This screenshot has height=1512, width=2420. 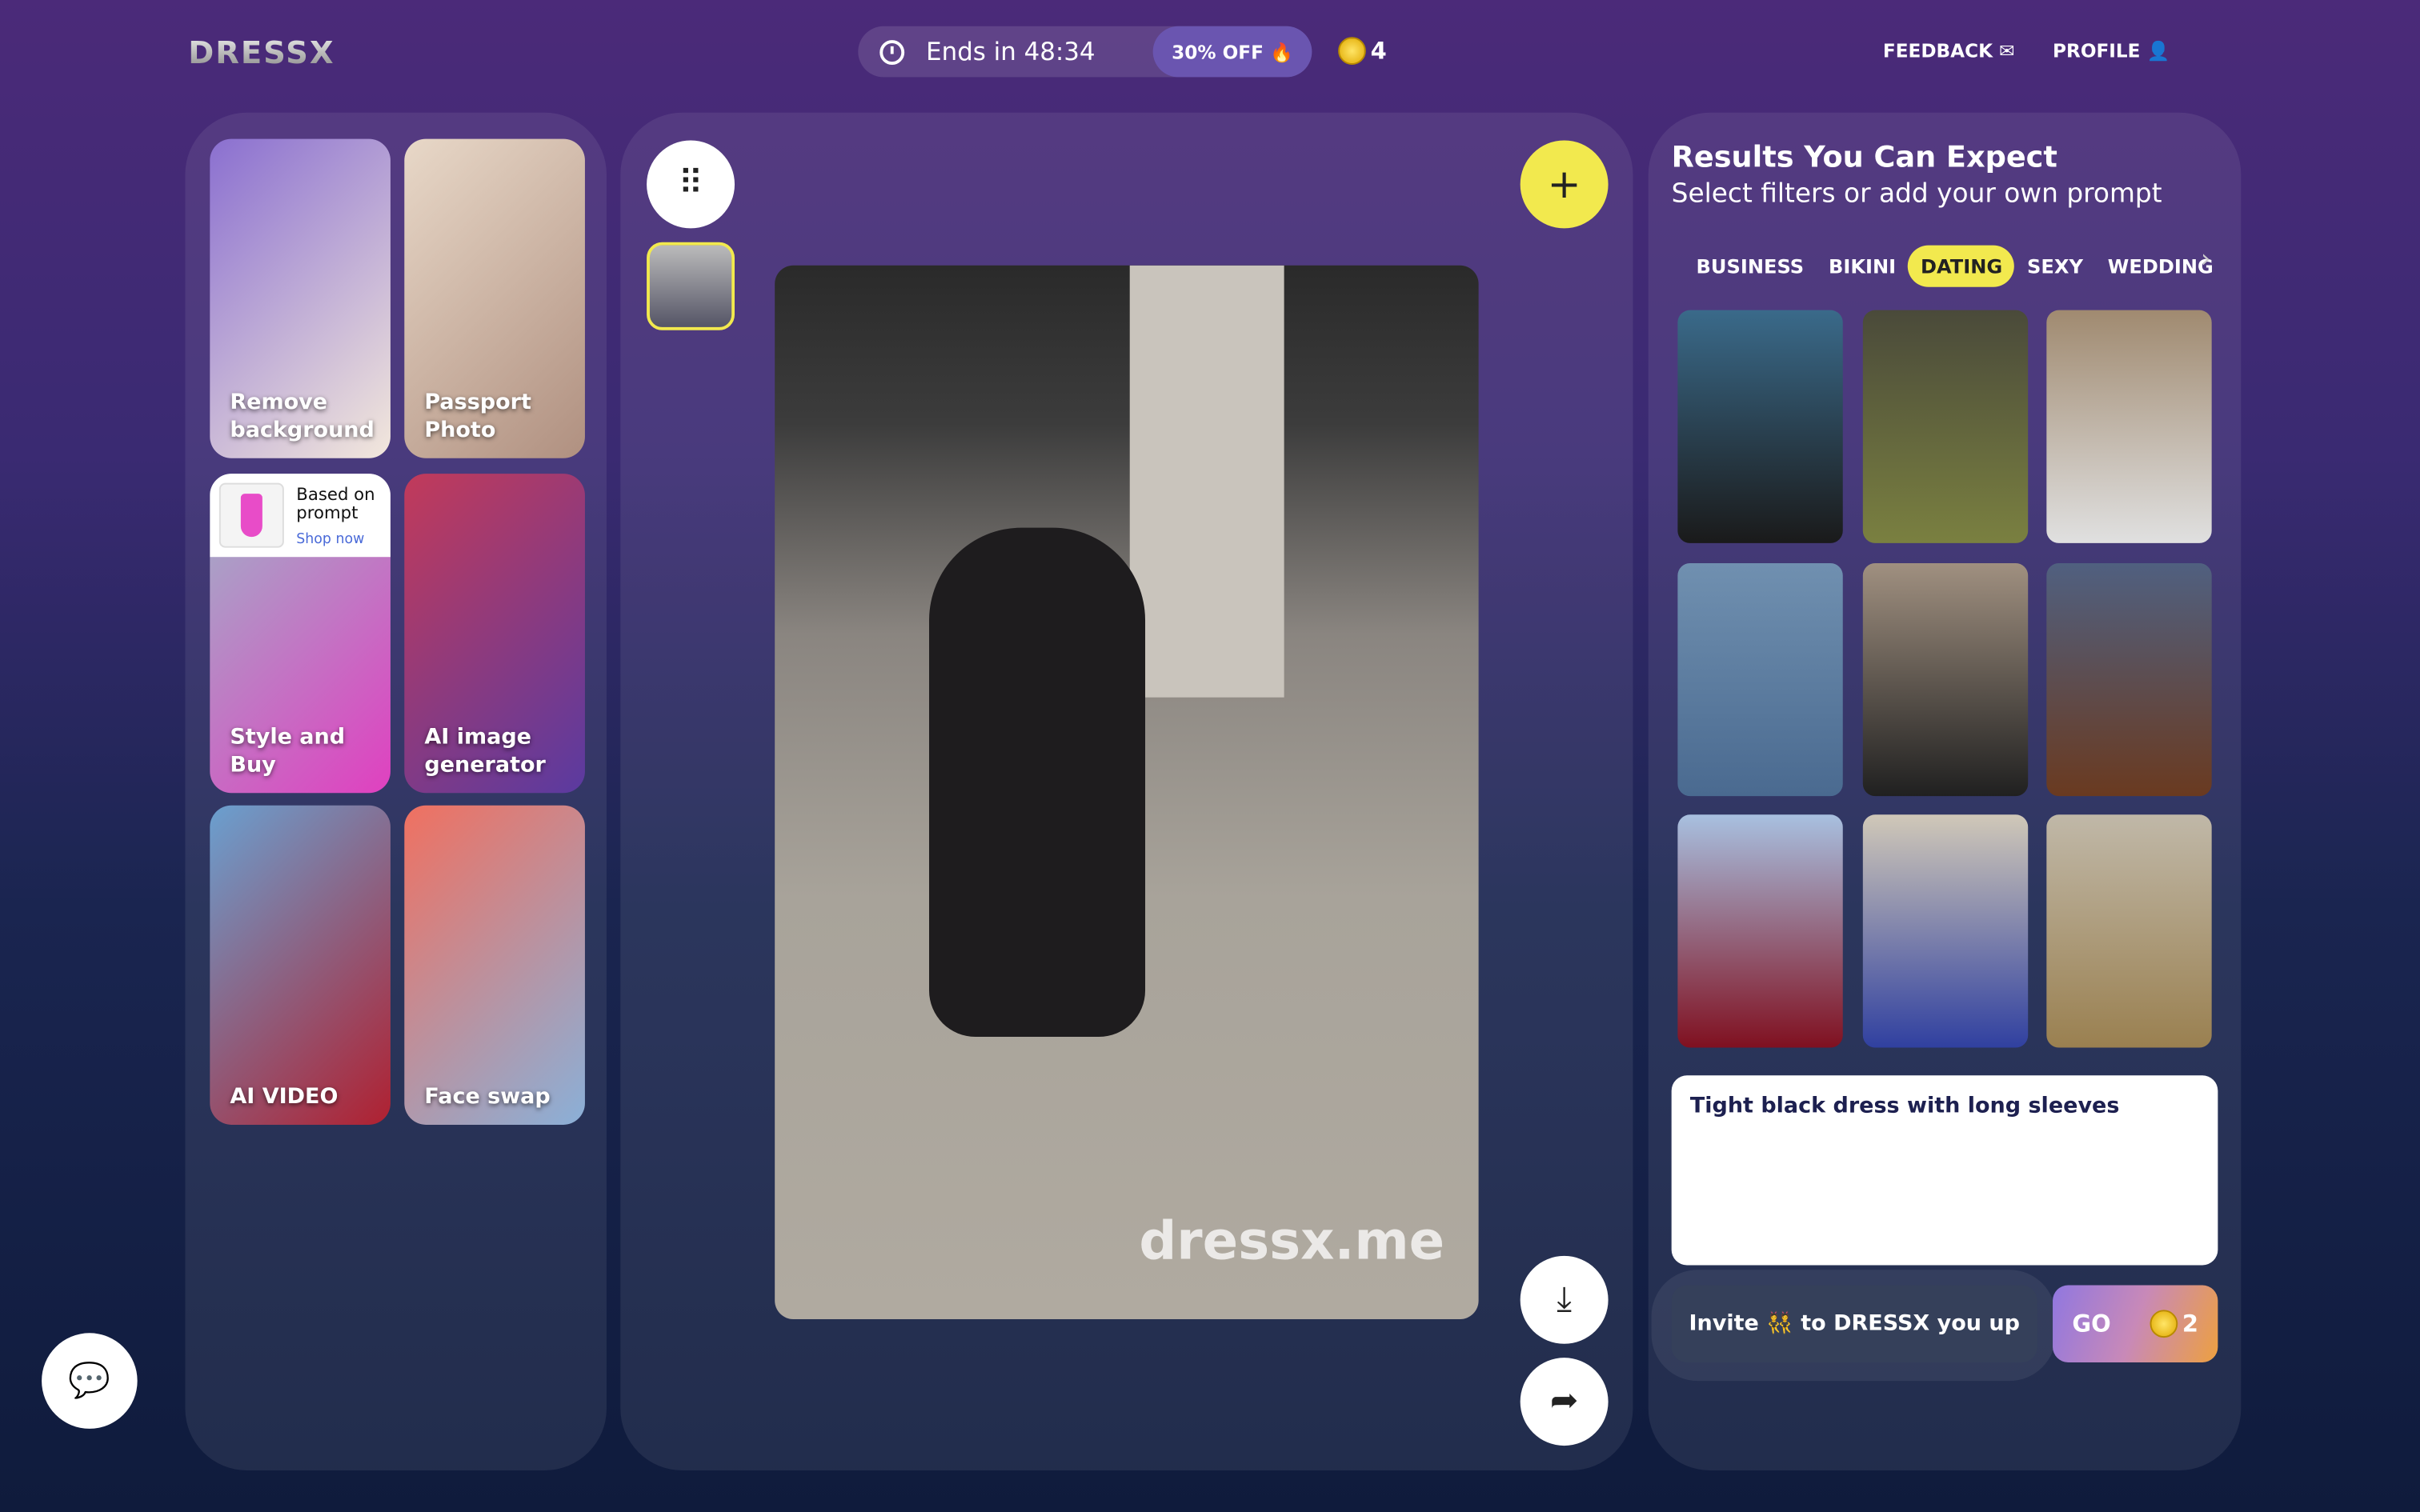 What do you see at coordinates (1378, 51) in the screenshot?
I see `coin-count: 4` at bounding box center [1378, 51].